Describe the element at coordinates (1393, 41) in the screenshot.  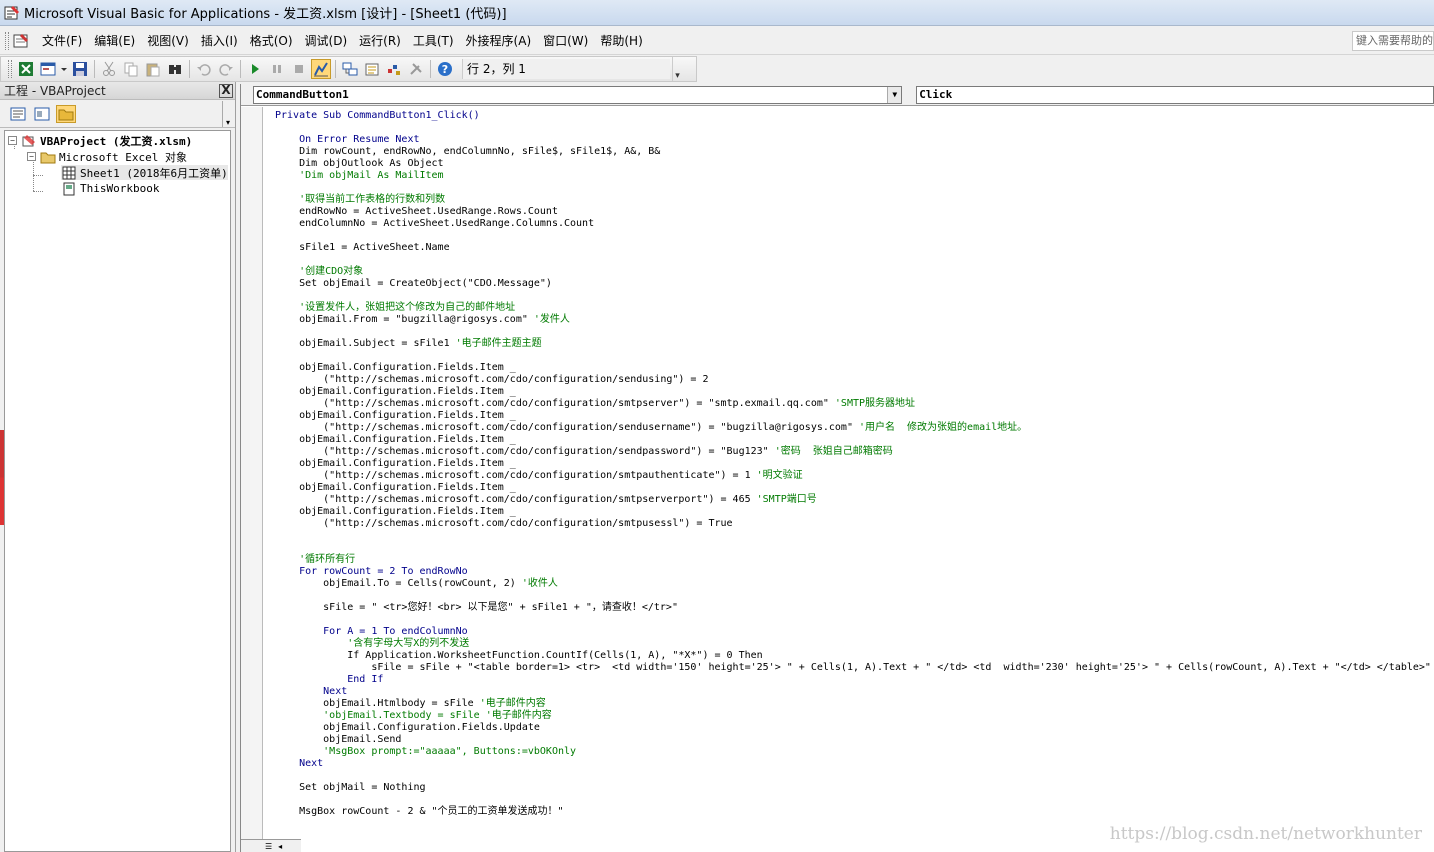
I see `help-search-input: 键入需要帮助的` at that location.